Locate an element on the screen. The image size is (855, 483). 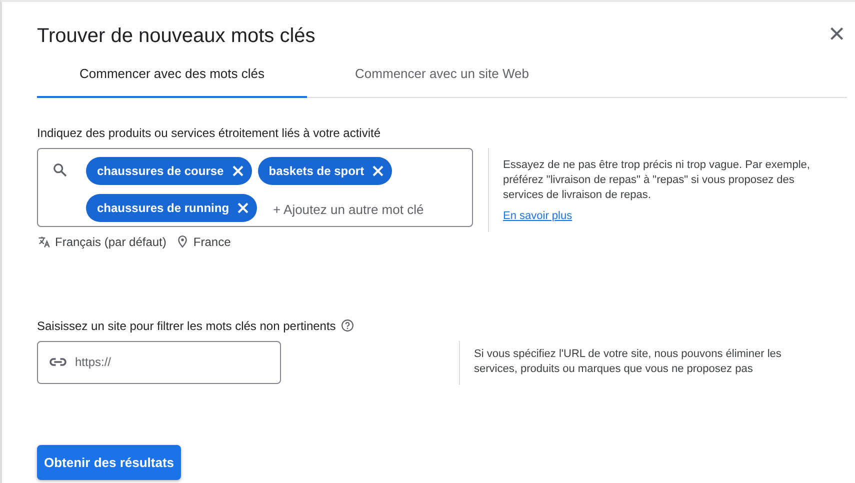
help-icon is located at coordinates (347, 325).